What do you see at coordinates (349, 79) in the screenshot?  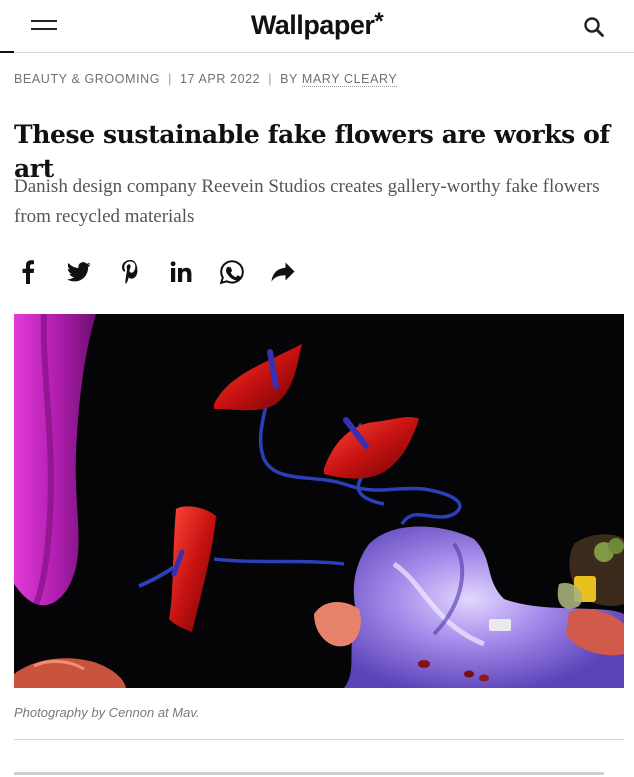 I see `author-link: MARY CLEARY` at bounding box center [349, 79].